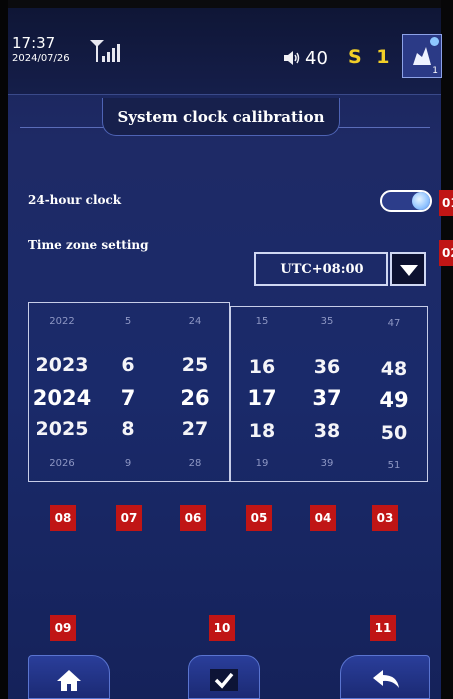 The width and height of the screenshot is (453, 699). I want to click on back-arrow-icon, so click(386, 679).